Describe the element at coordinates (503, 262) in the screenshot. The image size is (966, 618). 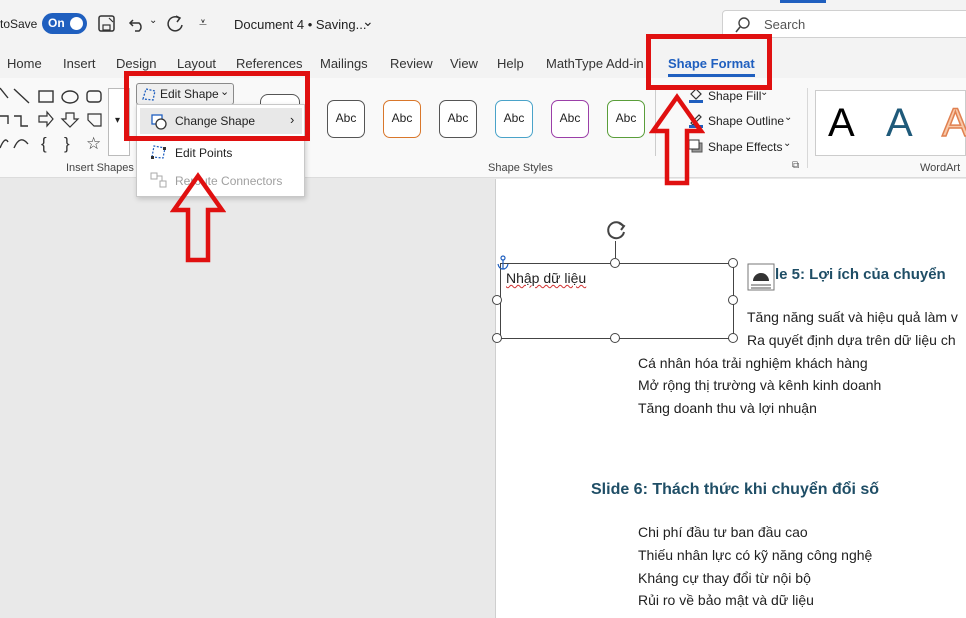
I see `anchor-icon` at that location.